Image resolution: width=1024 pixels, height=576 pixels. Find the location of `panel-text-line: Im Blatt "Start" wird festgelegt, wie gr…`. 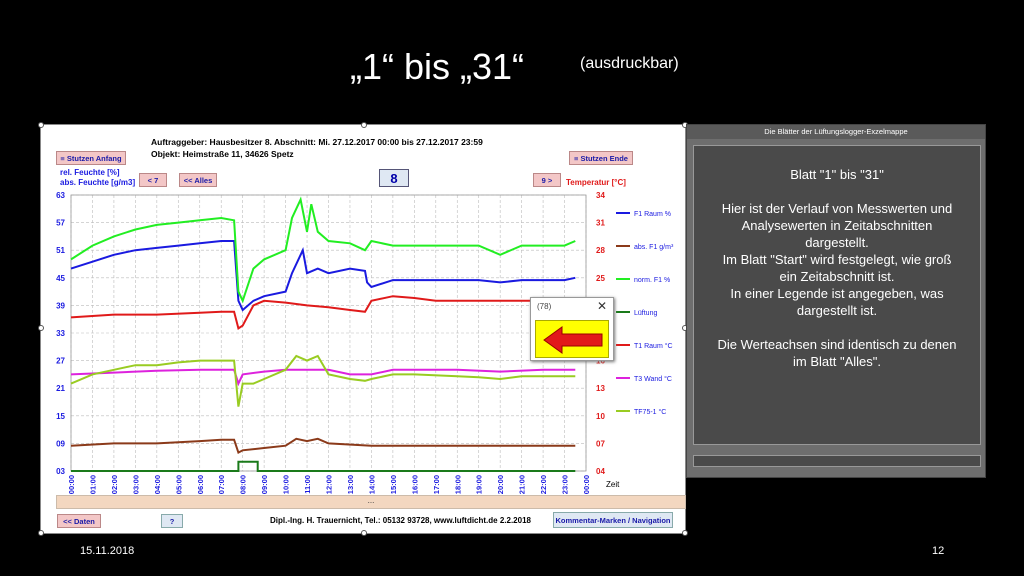

panel-text-line: Im Blatt "Start" wird festgelegt, wie gr… is located at coordinates (837, 259).